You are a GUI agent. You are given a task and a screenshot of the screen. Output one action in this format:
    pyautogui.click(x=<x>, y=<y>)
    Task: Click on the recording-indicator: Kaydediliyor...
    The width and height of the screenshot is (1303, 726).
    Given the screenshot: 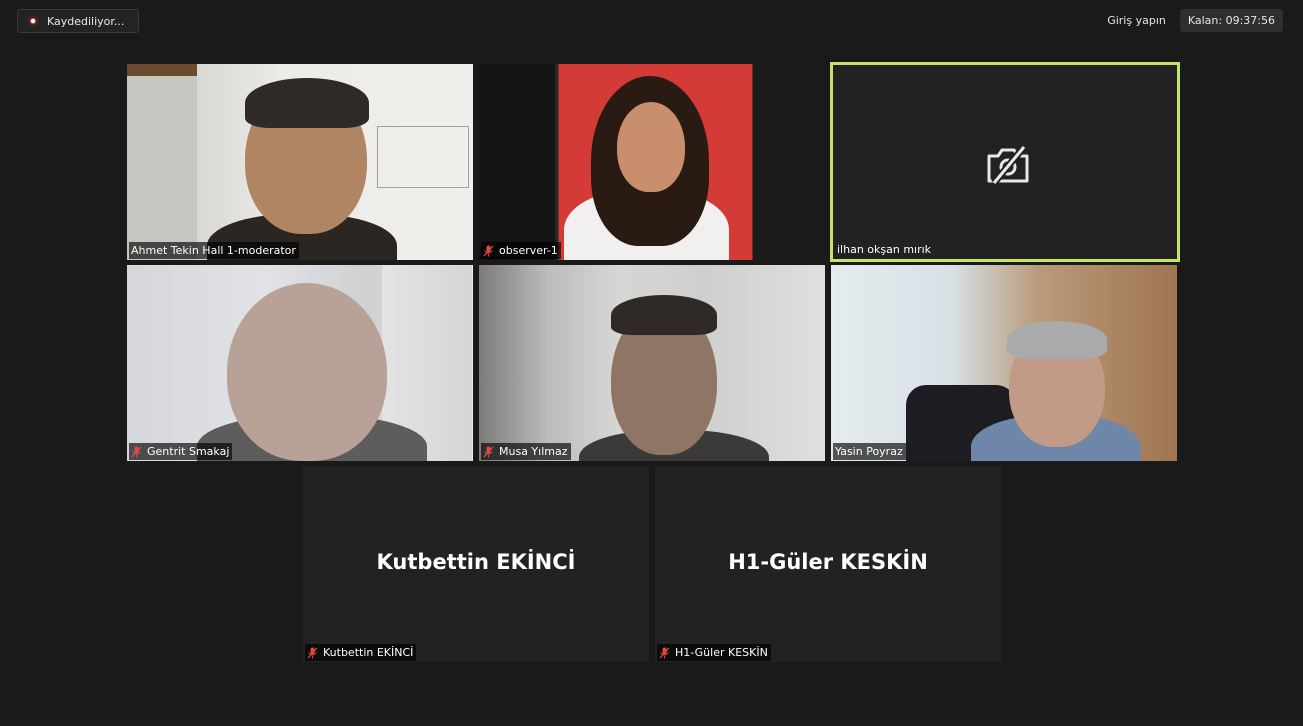 What is the action you would take?
    pyautogui.click(x=78, y=21)
    